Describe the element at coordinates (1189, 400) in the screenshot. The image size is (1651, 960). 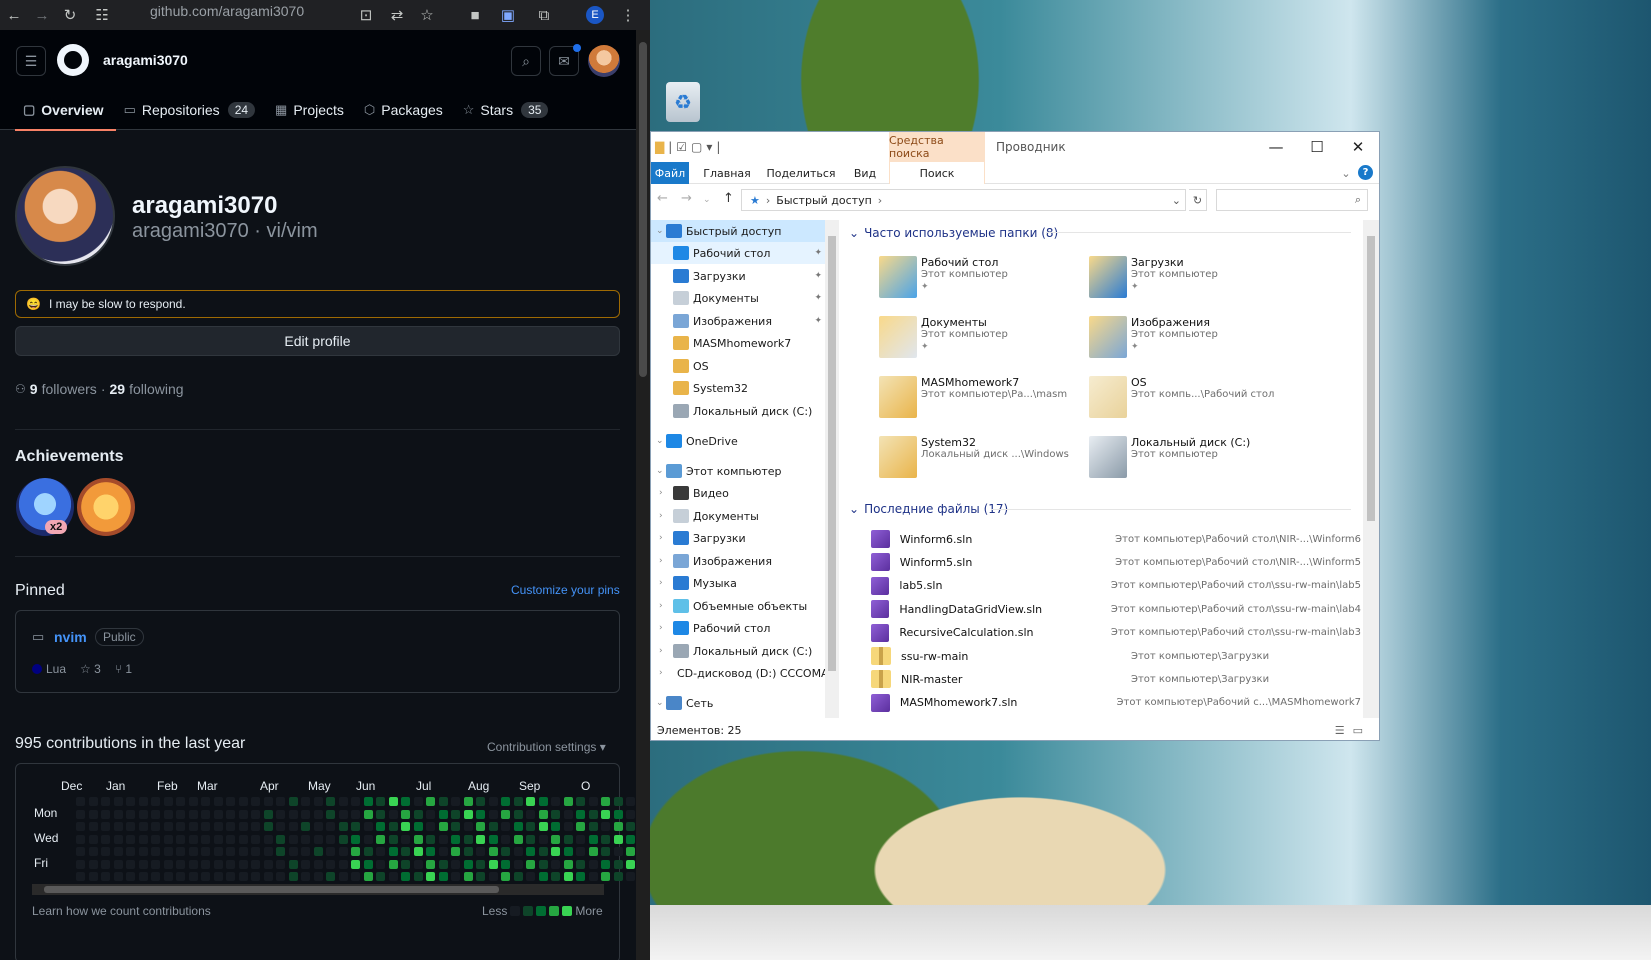
I see `folder-tile: OS Этот компь...\Рабочий стол` at that location.